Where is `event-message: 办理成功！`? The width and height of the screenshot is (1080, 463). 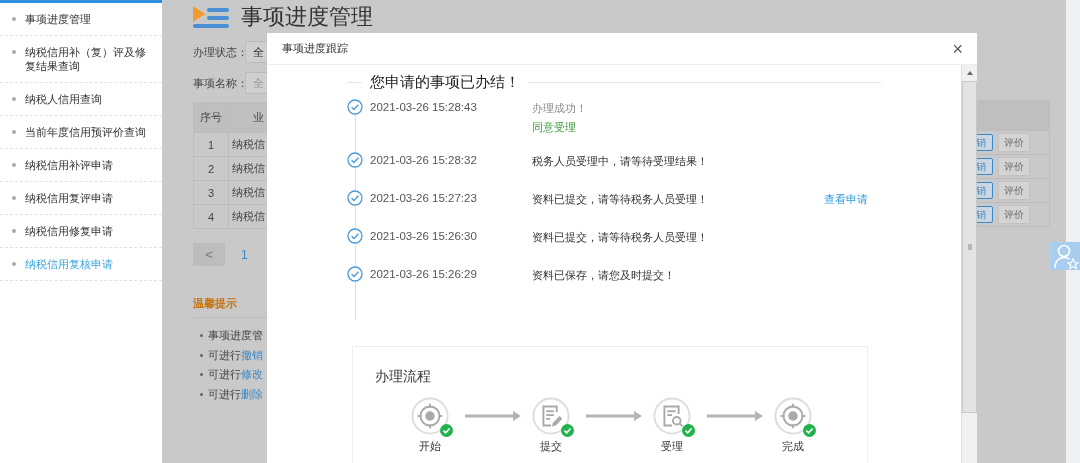
event-message: 办理成功！ is located at coordinates (560, 108).